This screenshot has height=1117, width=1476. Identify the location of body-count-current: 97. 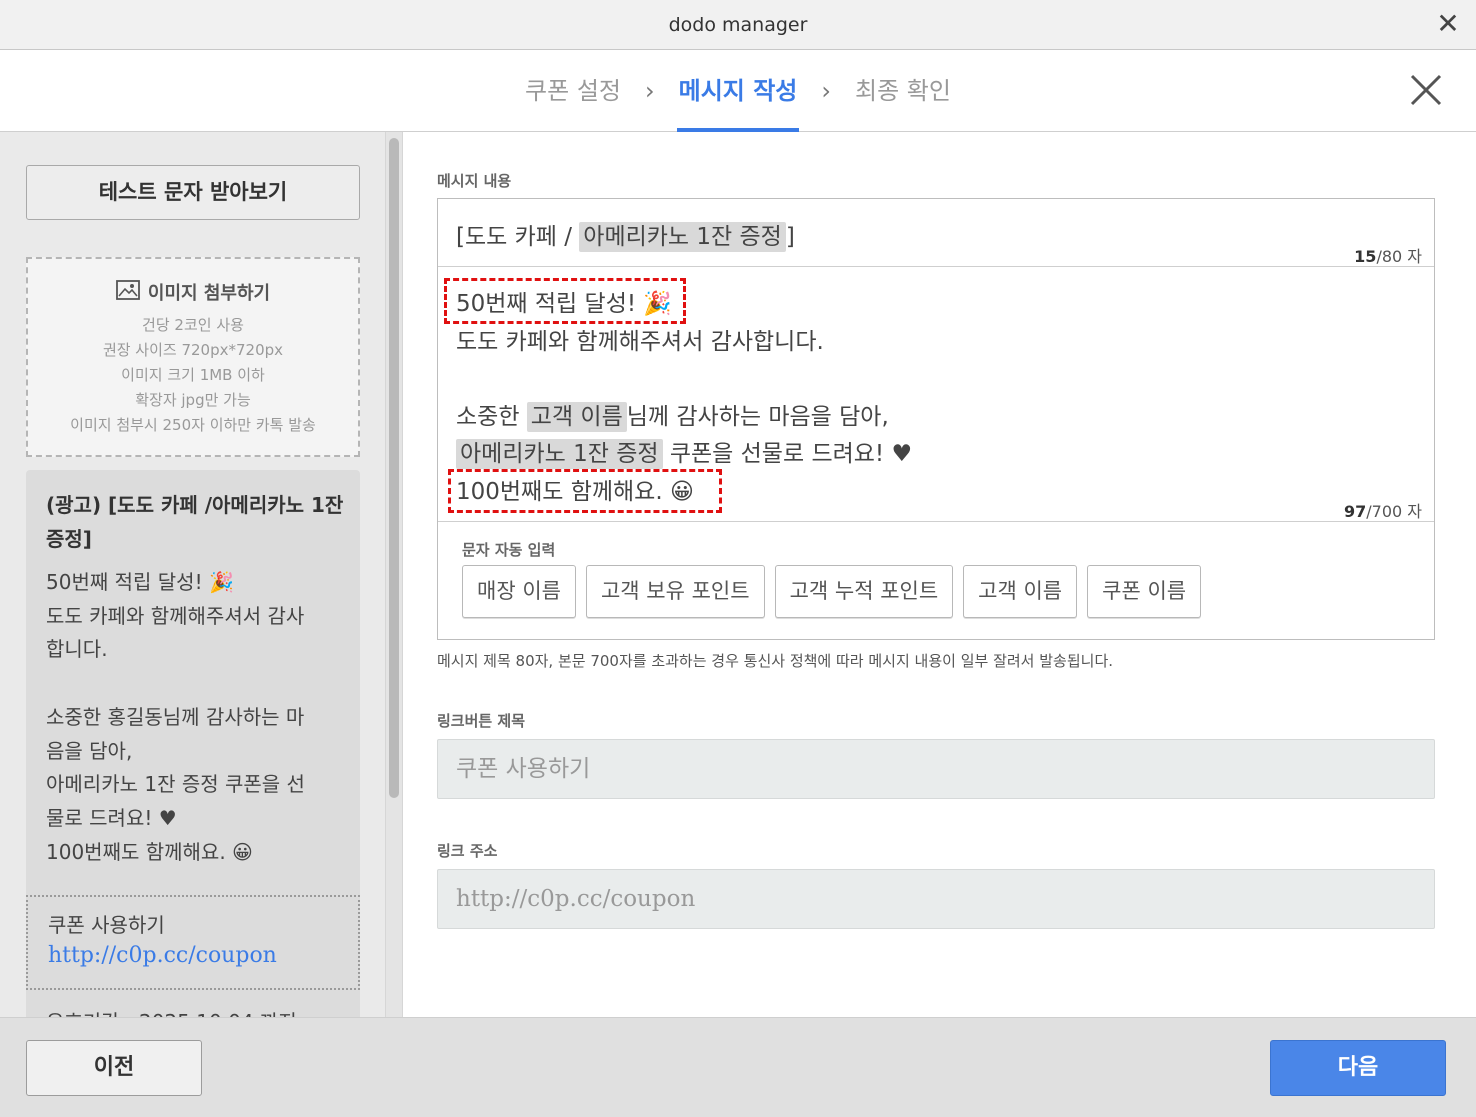
(1355, 511).